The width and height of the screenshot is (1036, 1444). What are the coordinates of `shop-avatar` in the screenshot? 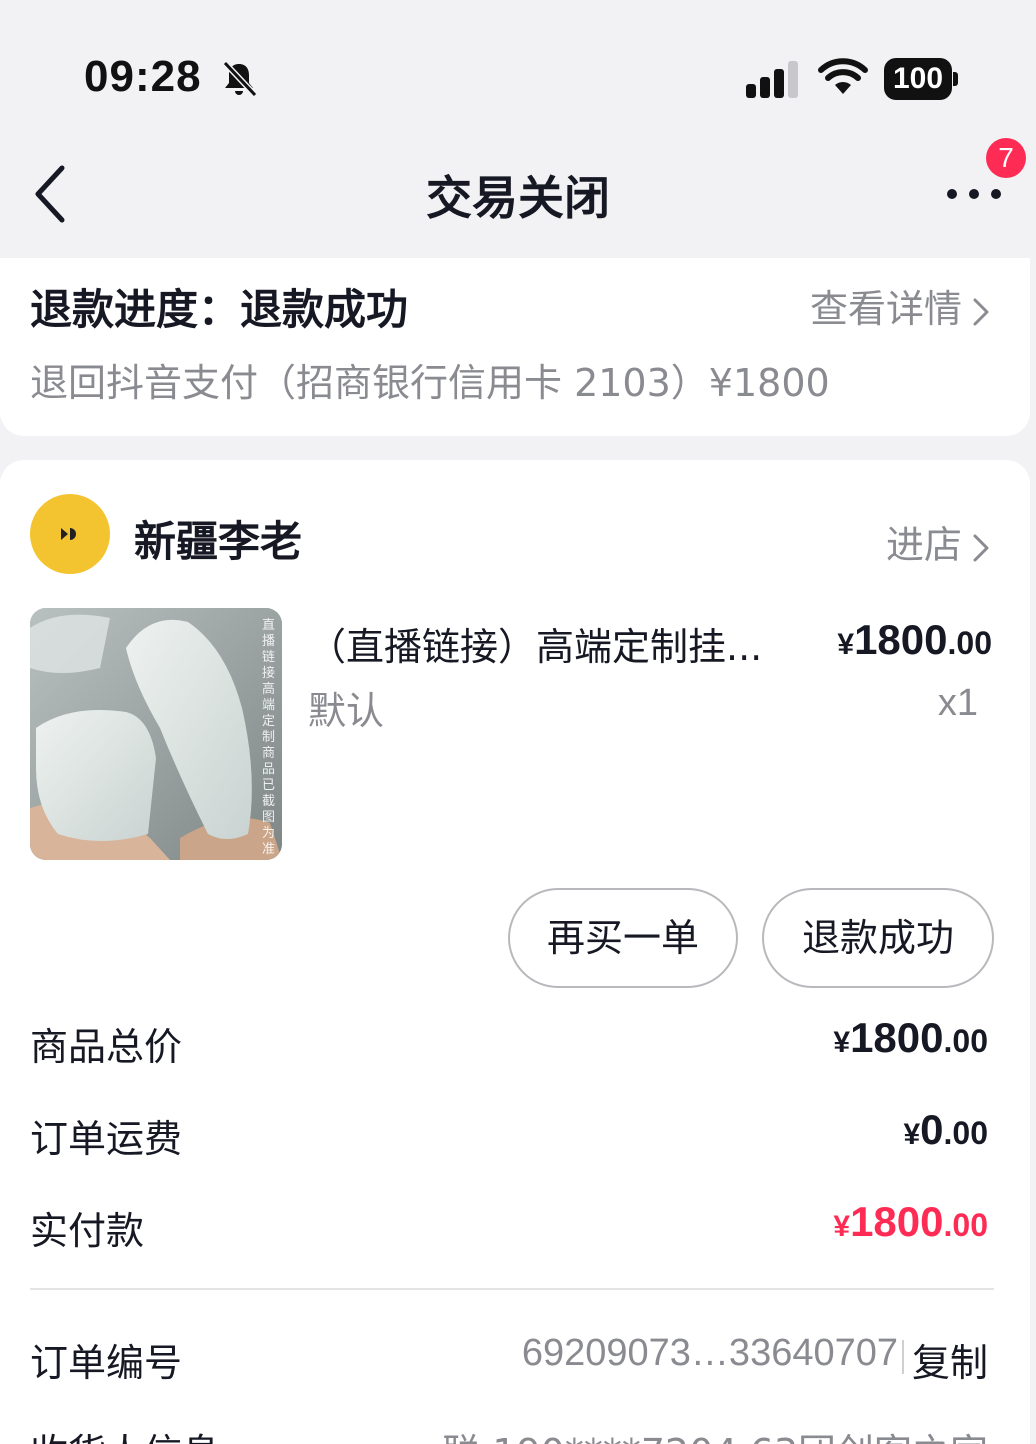 It's located at (70, 534).